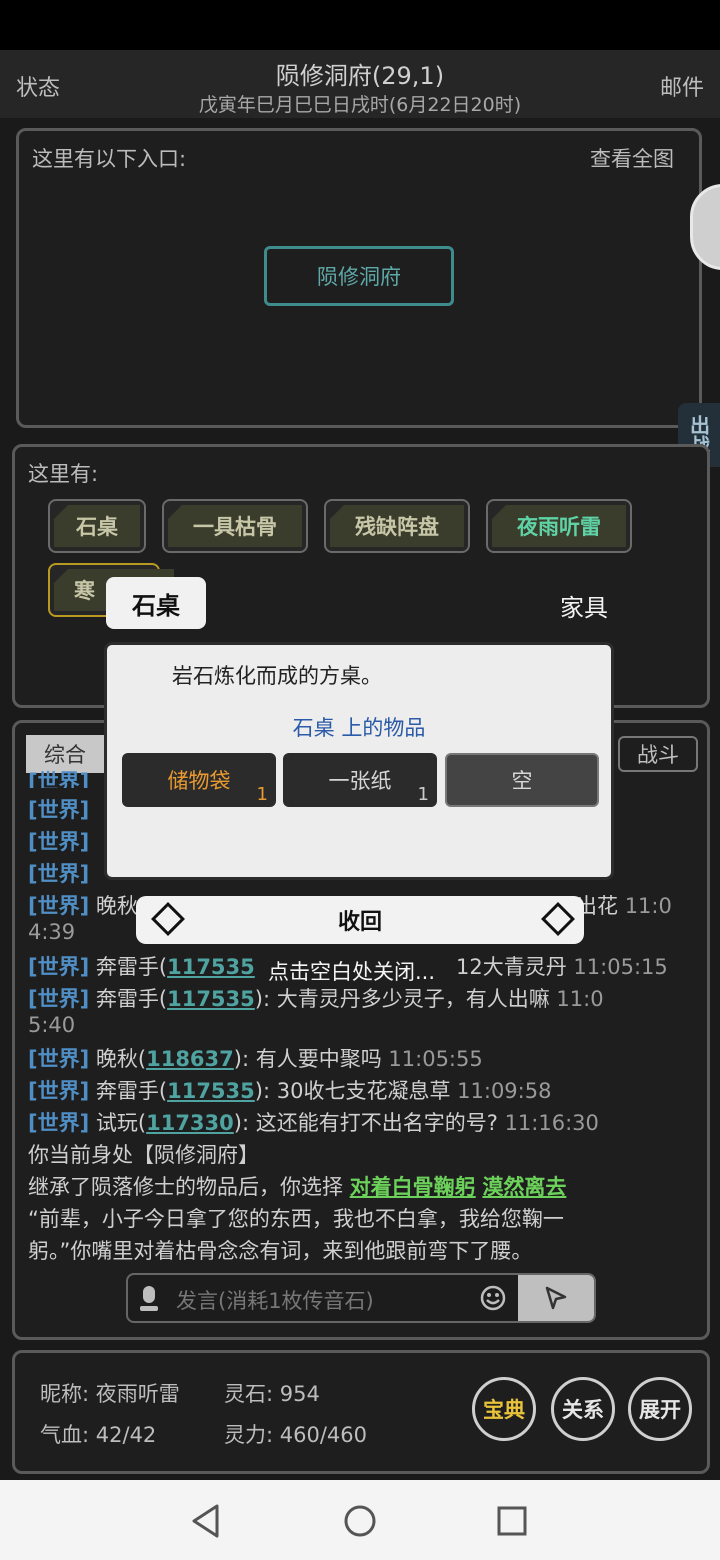 The height and width of the screenshot is (1560, 720). Describe the element at coordinates (376, 1123) in the screenshot. I see `chat-text: 这还能有打不出名字的号?` at that location.